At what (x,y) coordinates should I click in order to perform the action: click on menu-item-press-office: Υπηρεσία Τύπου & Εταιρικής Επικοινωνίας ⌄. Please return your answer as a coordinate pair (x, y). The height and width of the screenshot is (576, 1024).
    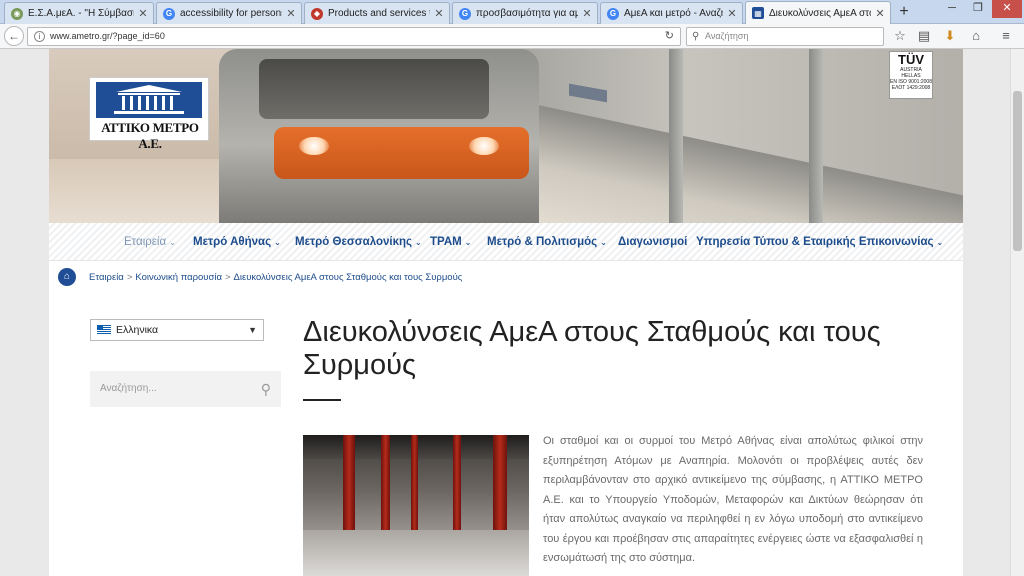
    Looking at the image, I should click on (819, 242).